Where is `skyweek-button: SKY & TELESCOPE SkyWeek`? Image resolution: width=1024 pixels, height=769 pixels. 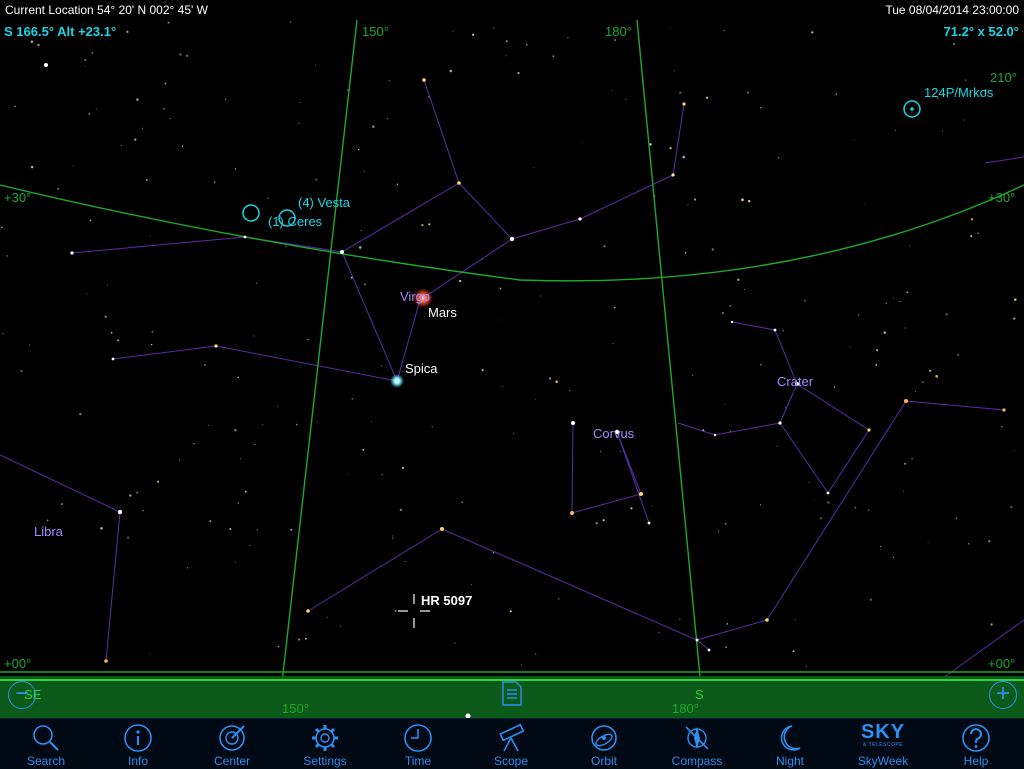
skyweek-button: SKY & TELESCOPE SkyWeek is located at coordinates (883, 744).